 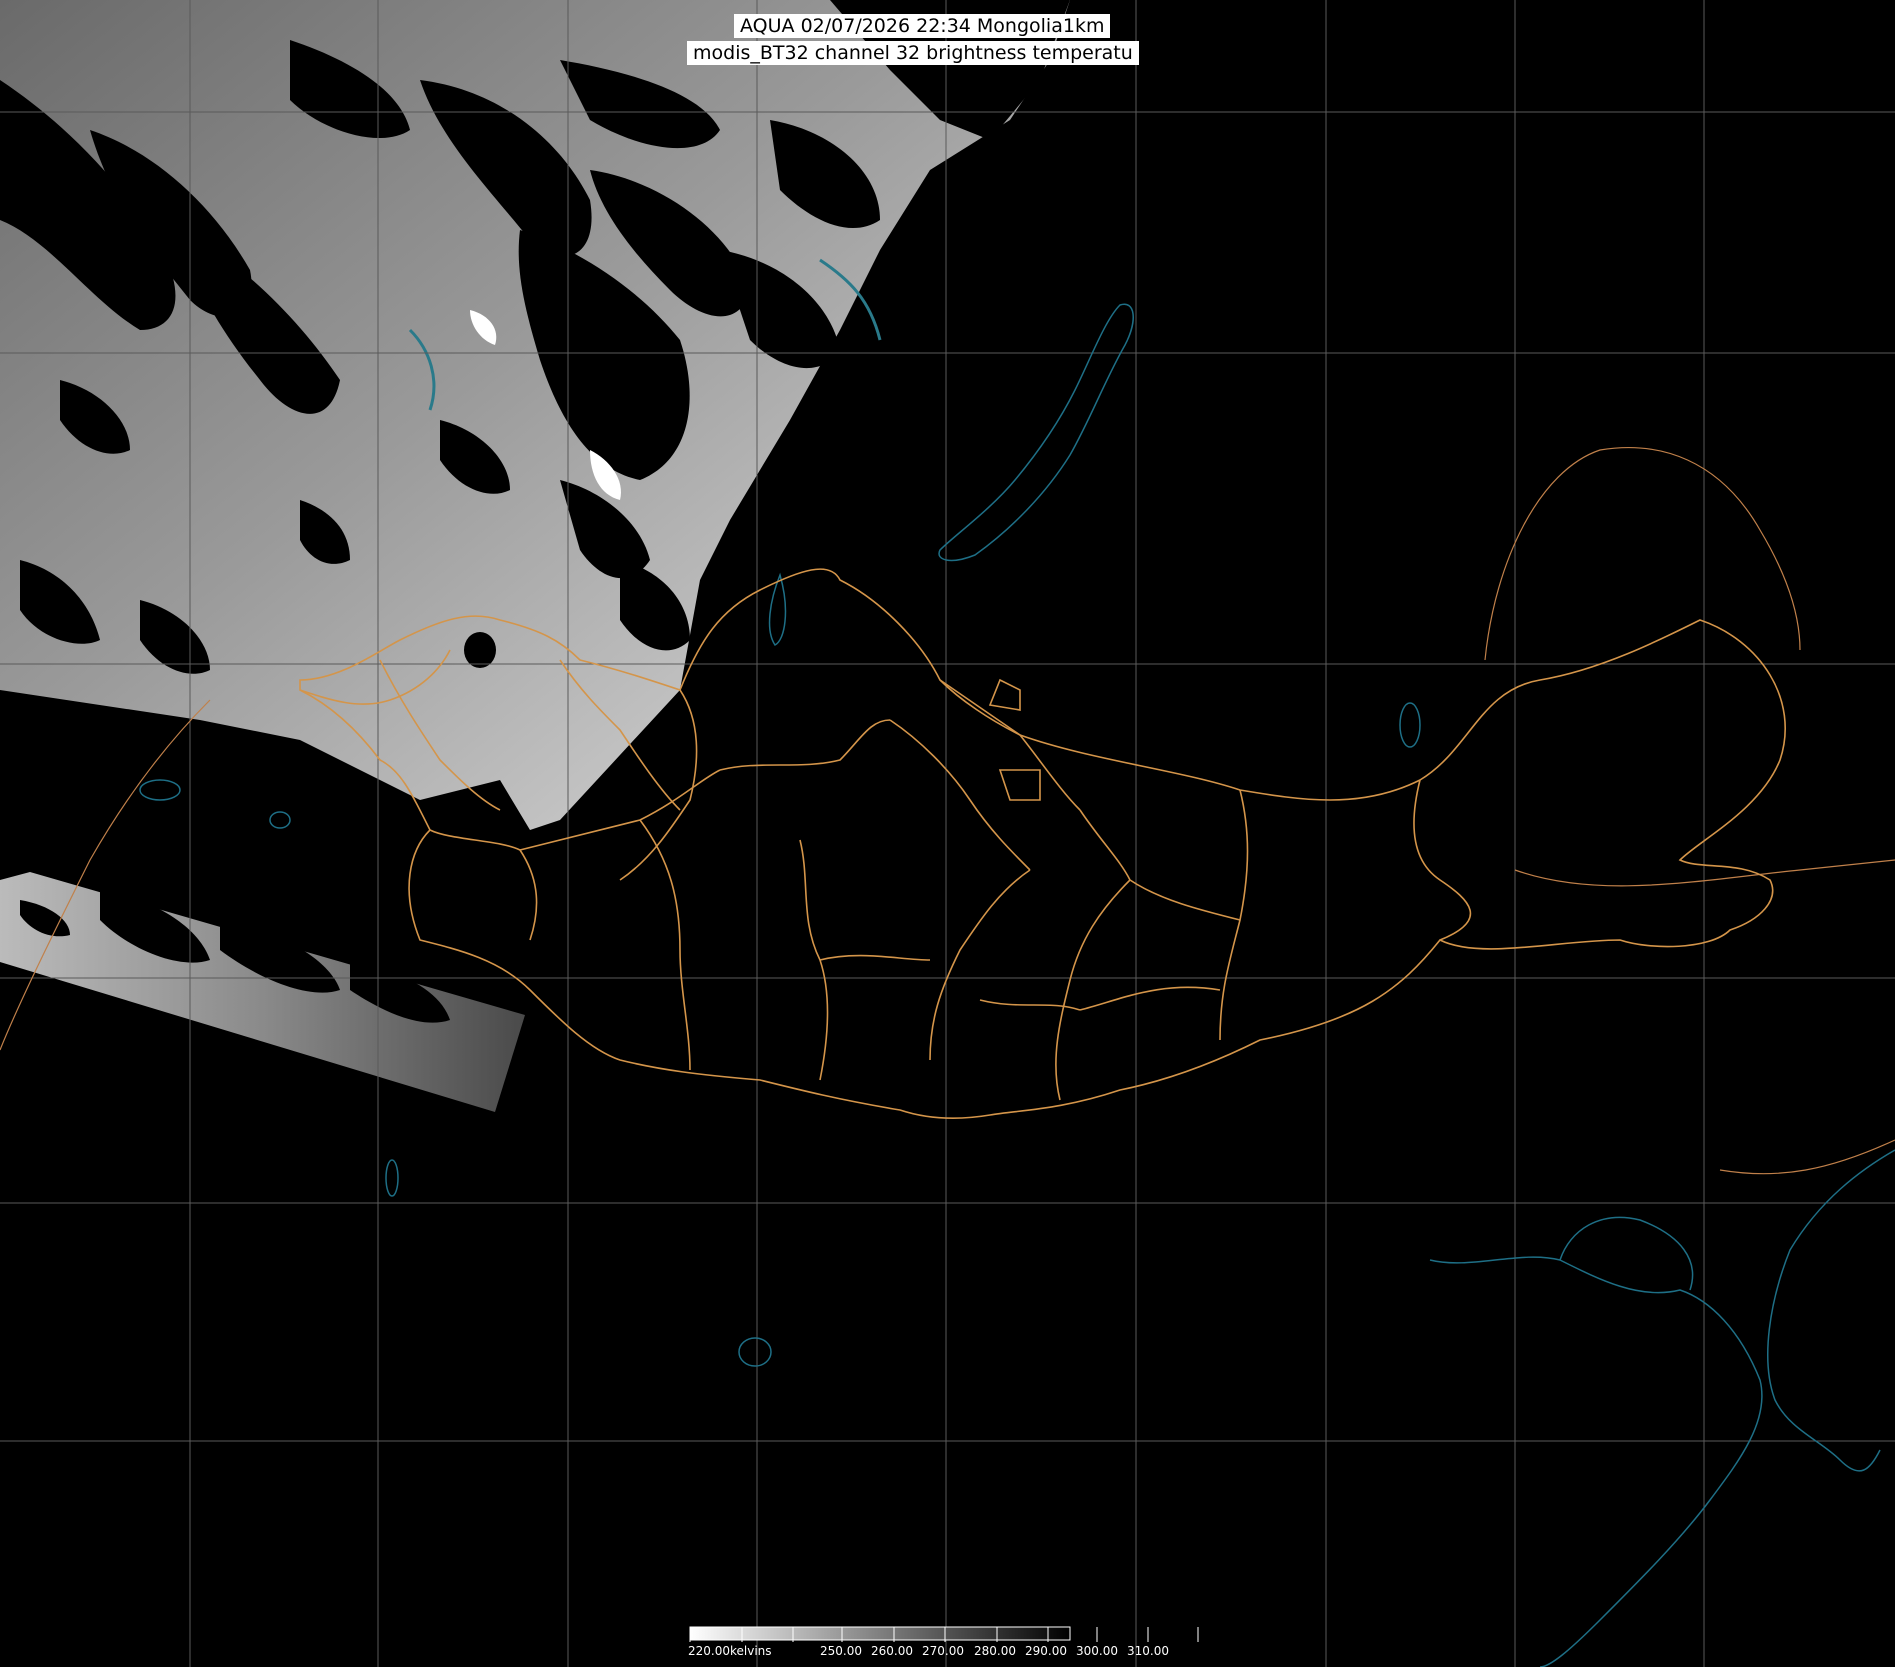 I want to click on colorbar-min-label: 220.00kelvins, so click(x=730, y=1651).